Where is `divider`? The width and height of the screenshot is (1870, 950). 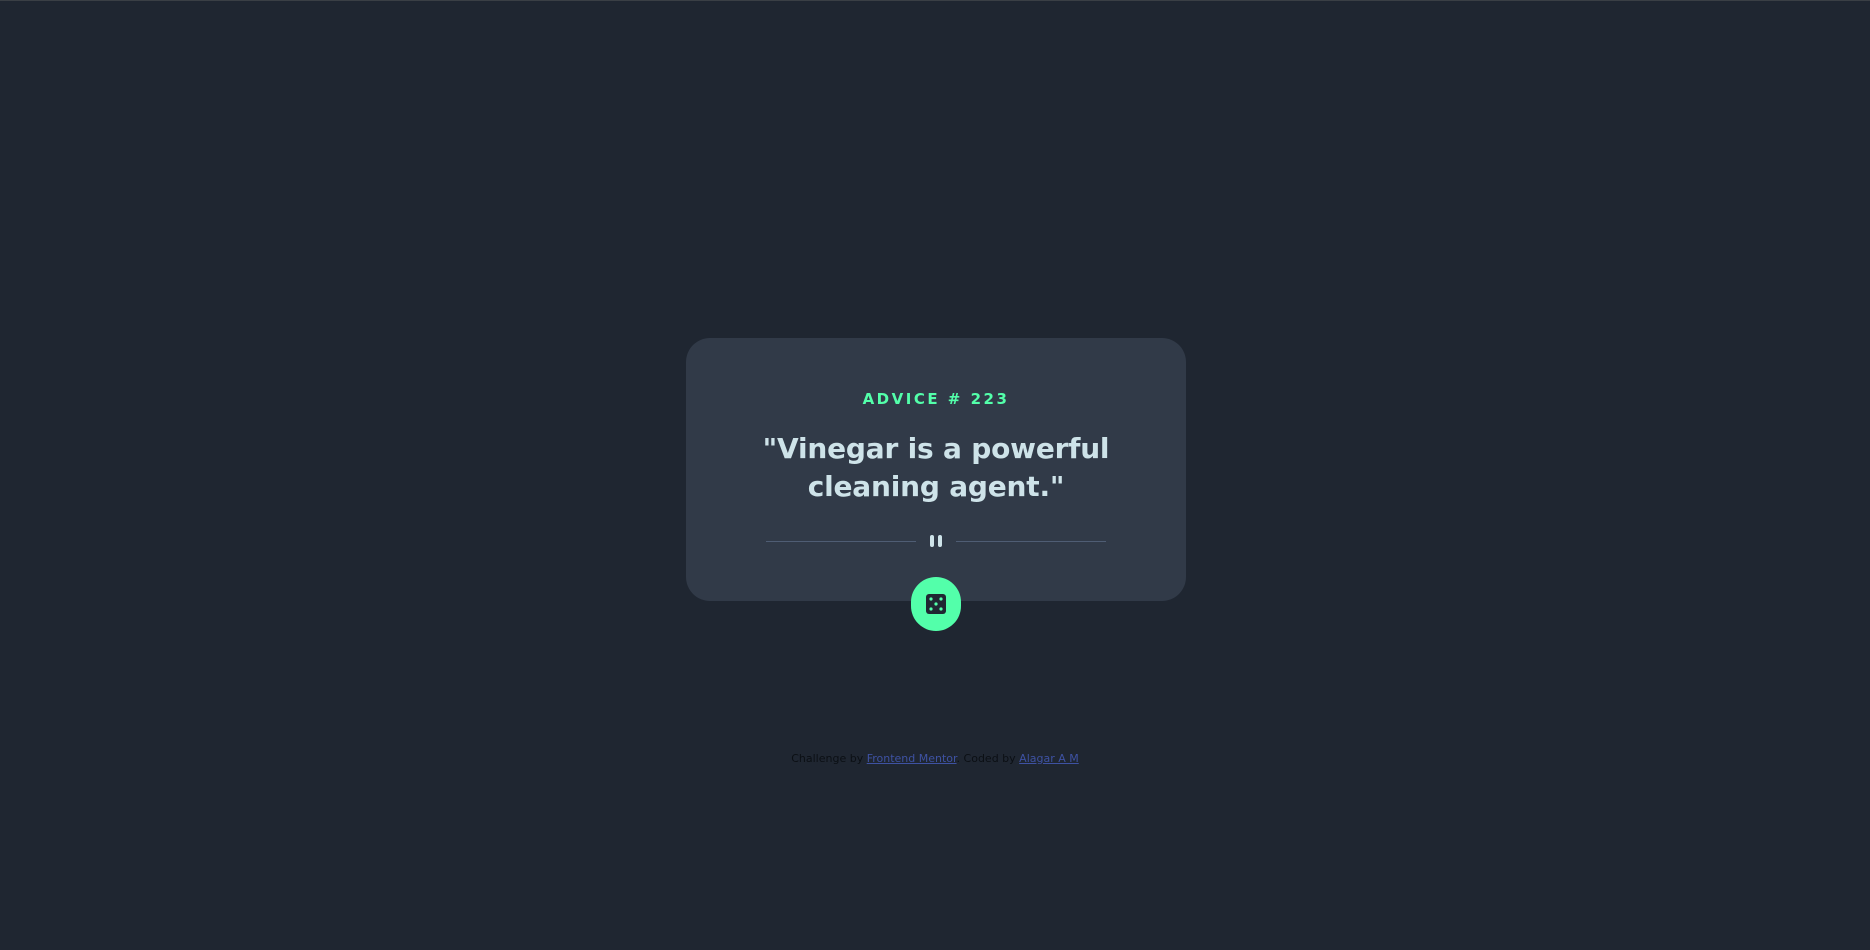 divider is located at coordinates (936, 541).